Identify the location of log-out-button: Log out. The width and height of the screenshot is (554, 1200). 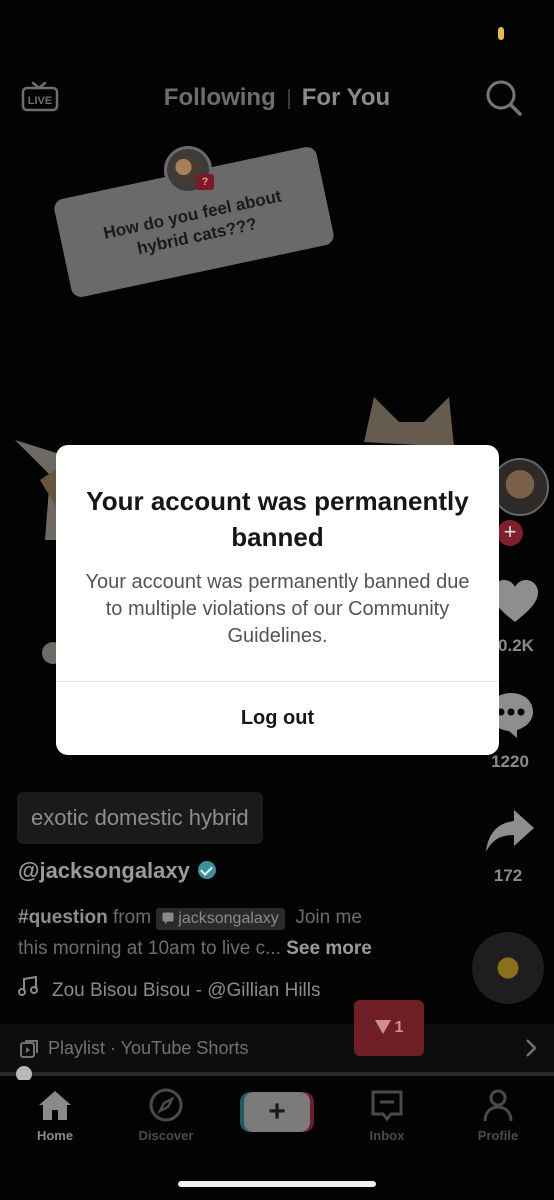
(277, 718).